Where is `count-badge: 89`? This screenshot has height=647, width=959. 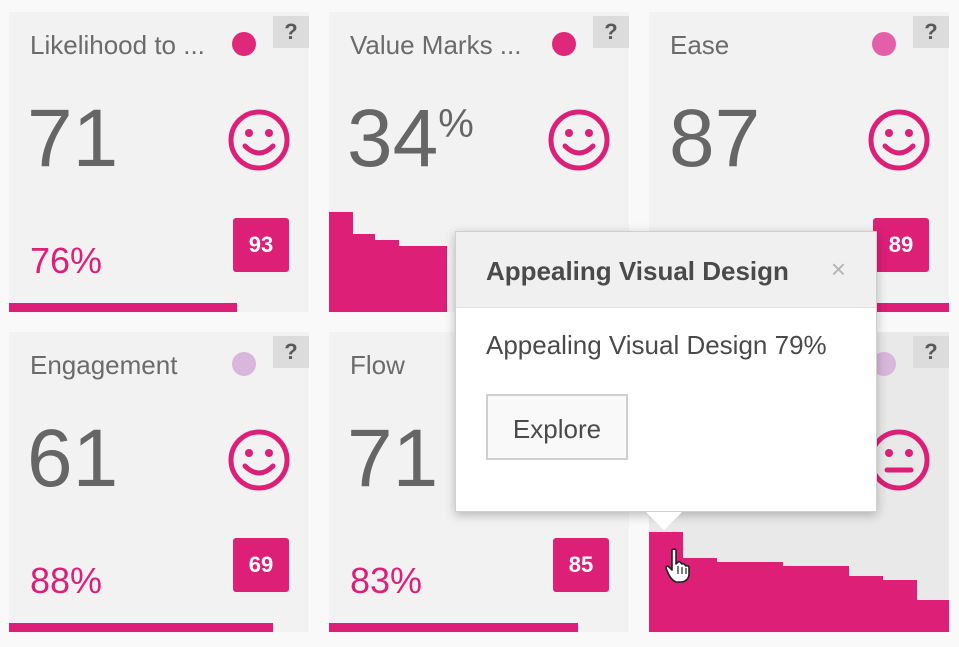
count-badge: 89 is located at coordinates (901, 245).